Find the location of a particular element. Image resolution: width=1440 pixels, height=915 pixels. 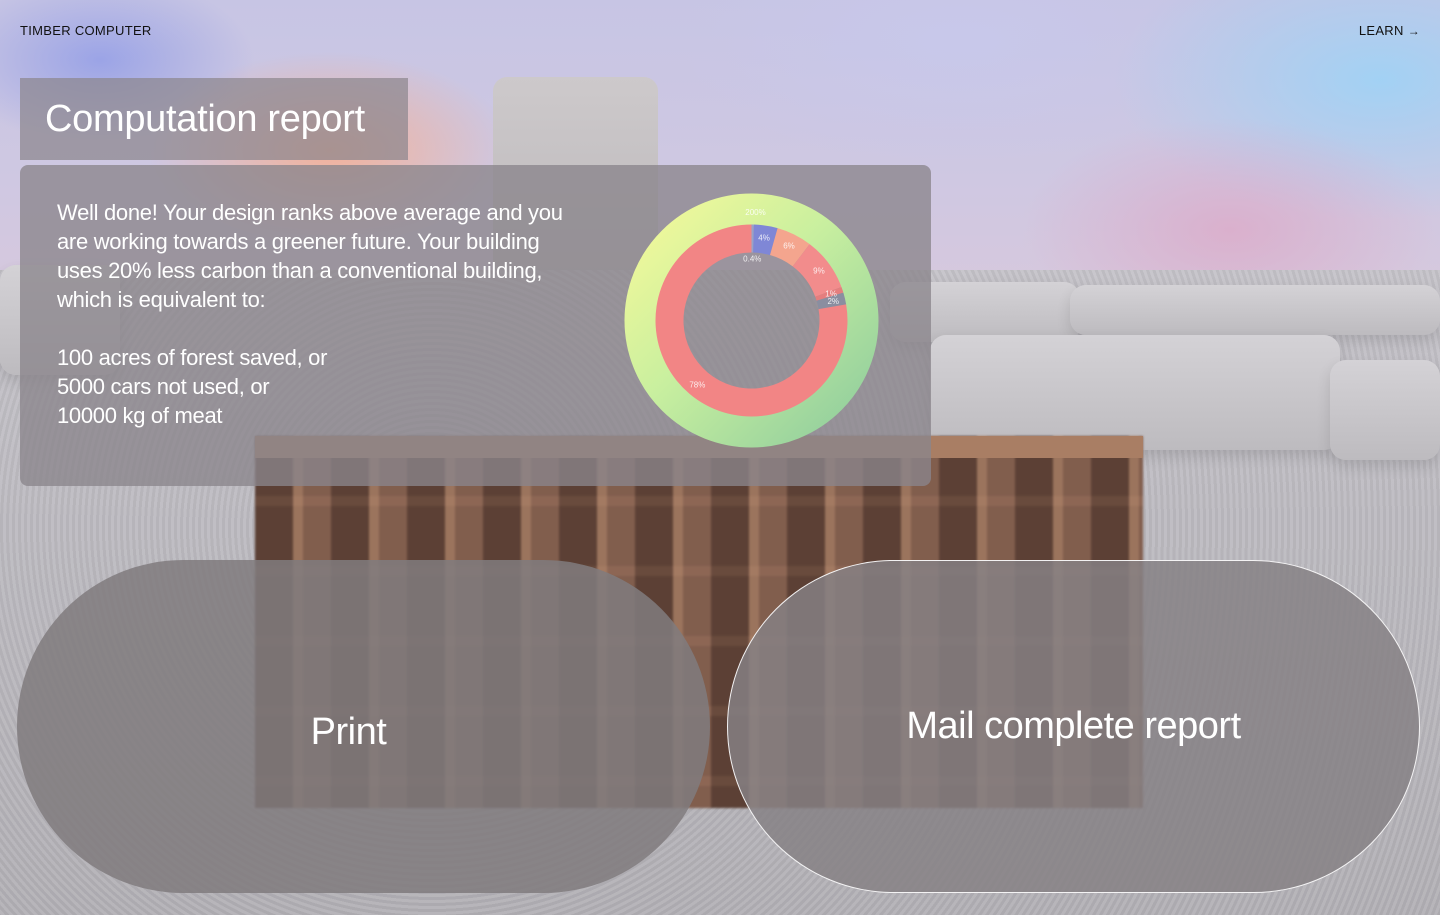

donut-slice-label: 78% is located at coordinates (697, 385).